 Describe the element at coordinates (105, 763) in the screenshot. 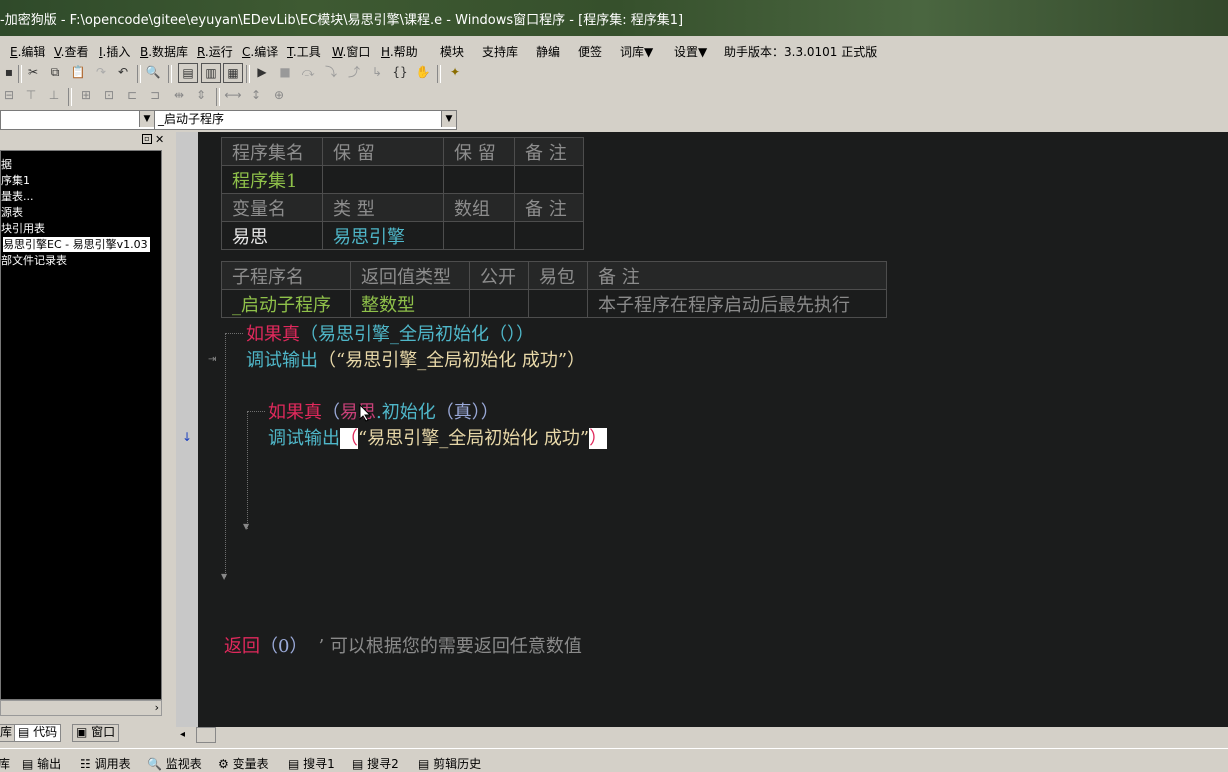

I see `bottom-tab-callstack: ☷ 调用表` at that location.